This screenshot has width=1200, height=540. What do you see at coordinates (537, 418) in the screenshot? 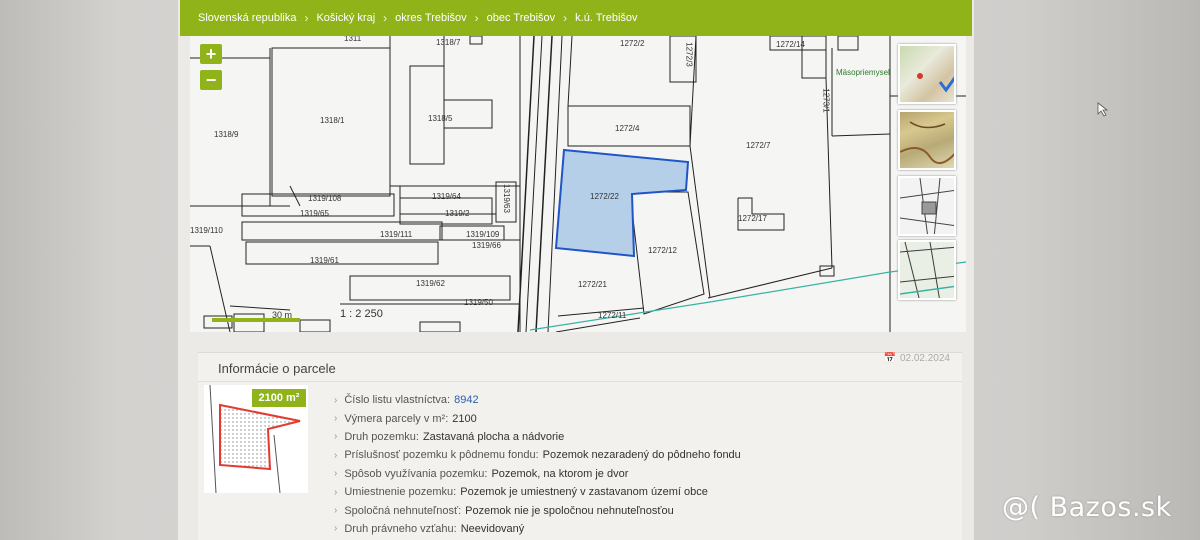
I see `info-row-area: › Výmera parcely v m²: 2100` at bounding box center [537, 418].